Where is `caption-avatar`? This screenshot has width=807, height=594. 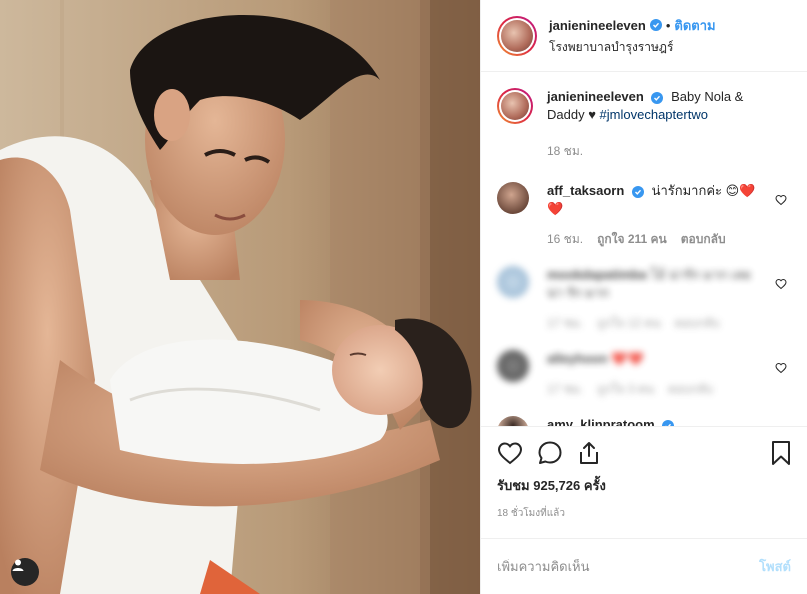
caption-avatar is located at coordinates (515, 106).